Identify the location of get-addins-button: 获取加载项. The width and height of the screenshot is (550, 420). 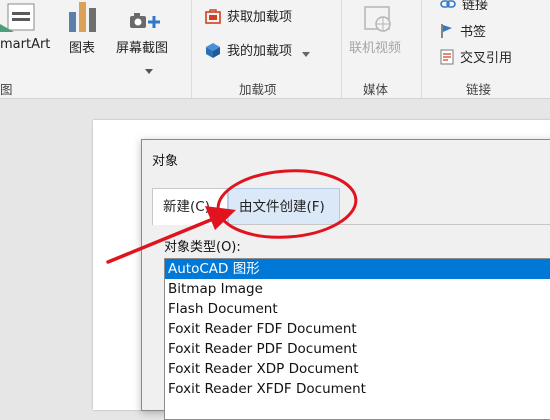
(248, 15).